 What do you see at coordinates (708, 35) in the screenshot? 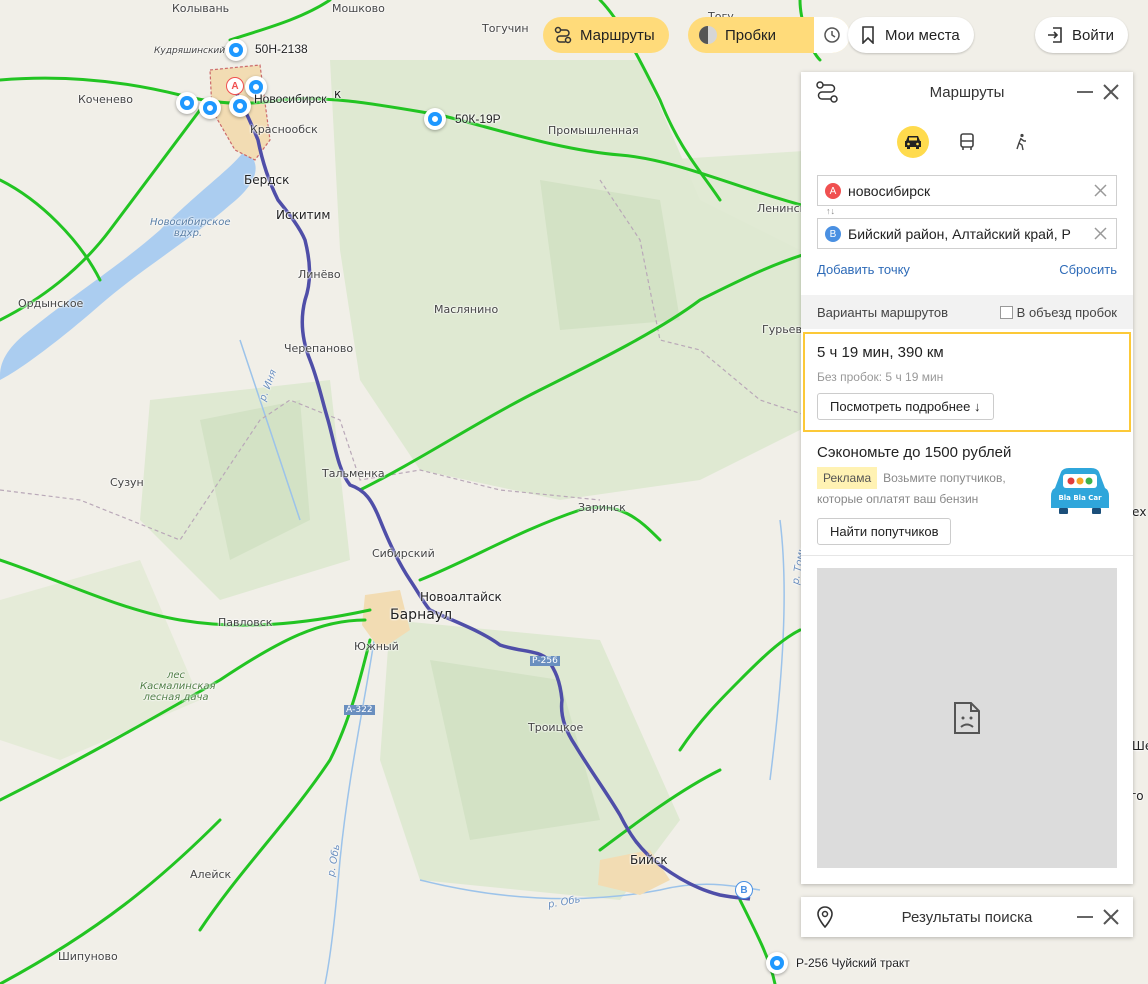
I see `traffic-icon` at bounding box center [708, 35].